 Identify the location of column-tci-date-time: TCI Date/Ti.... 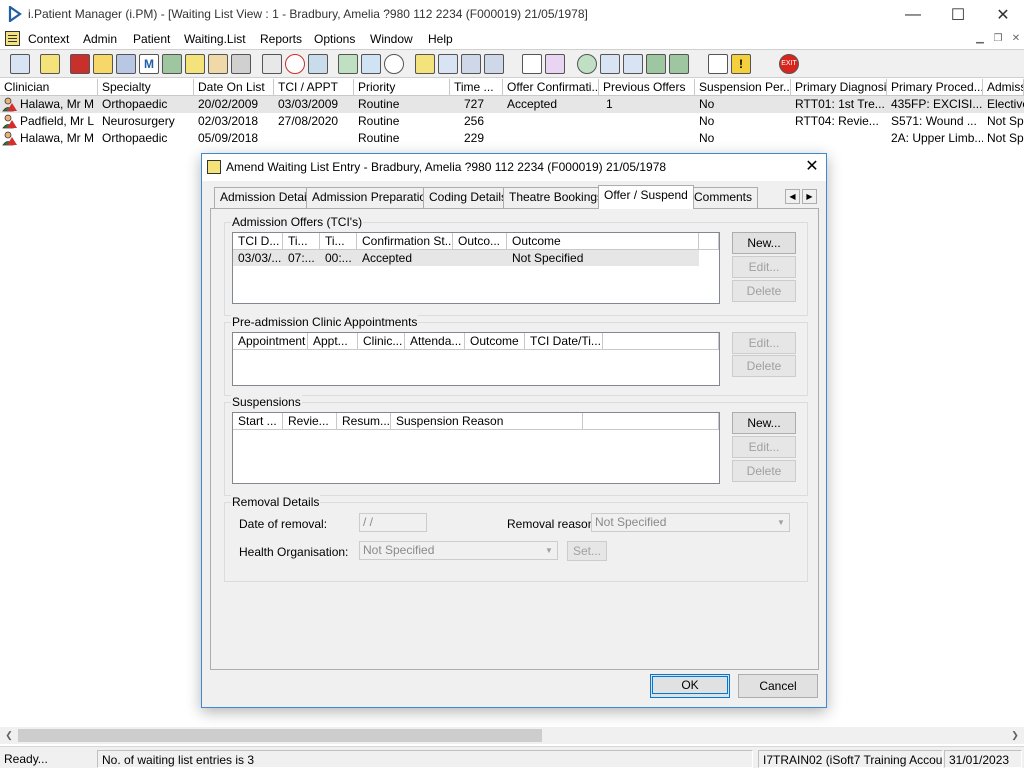
(564, 341).